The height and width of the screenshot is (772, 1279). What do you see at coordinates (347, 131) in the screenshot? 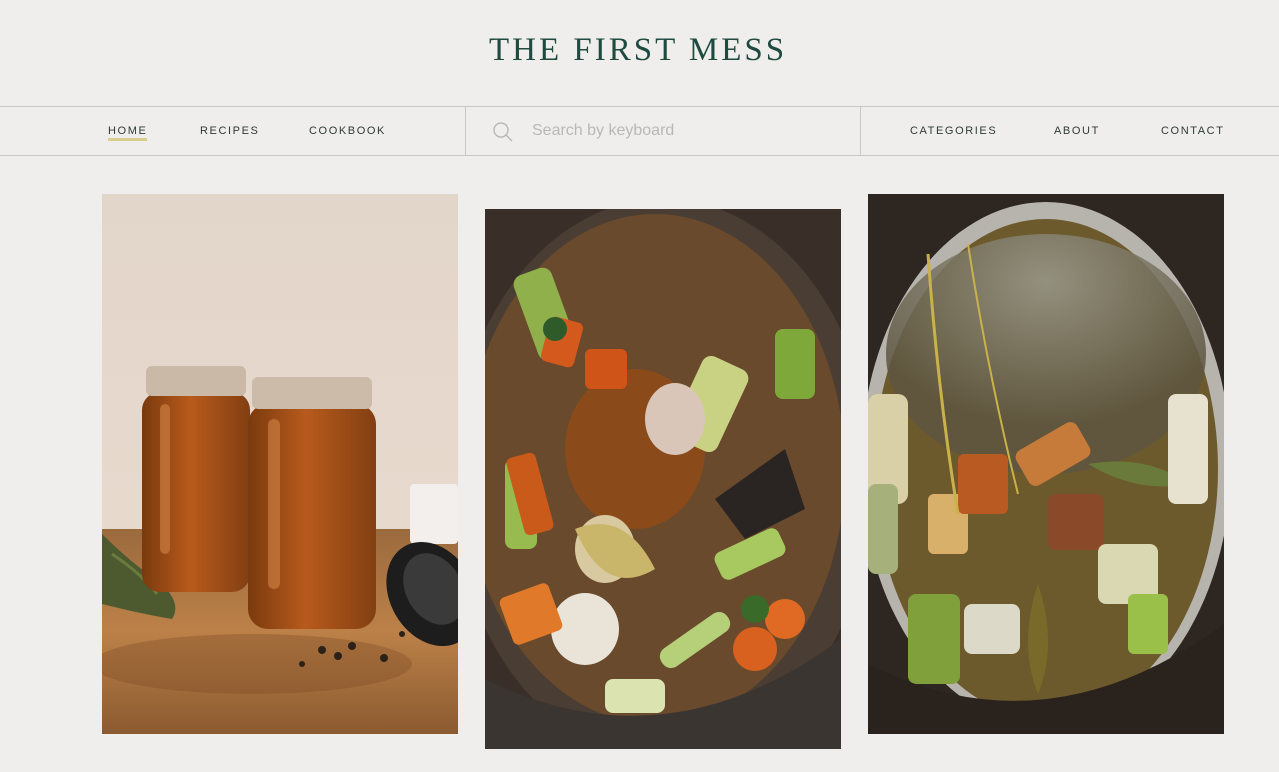
I see `nav-cookbook: COOKBOOK` at bounding box center [347, 131].